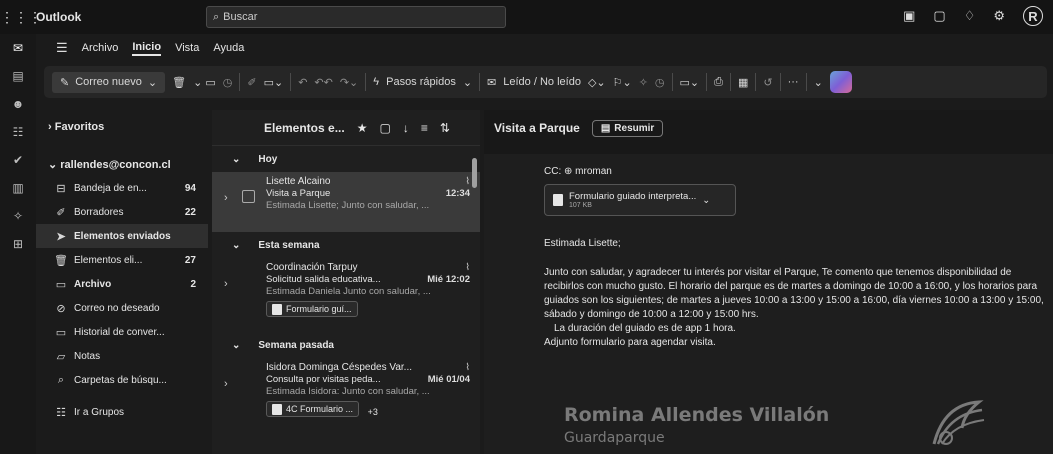  I want to click on message-time: 12:34, so click(457, 193).